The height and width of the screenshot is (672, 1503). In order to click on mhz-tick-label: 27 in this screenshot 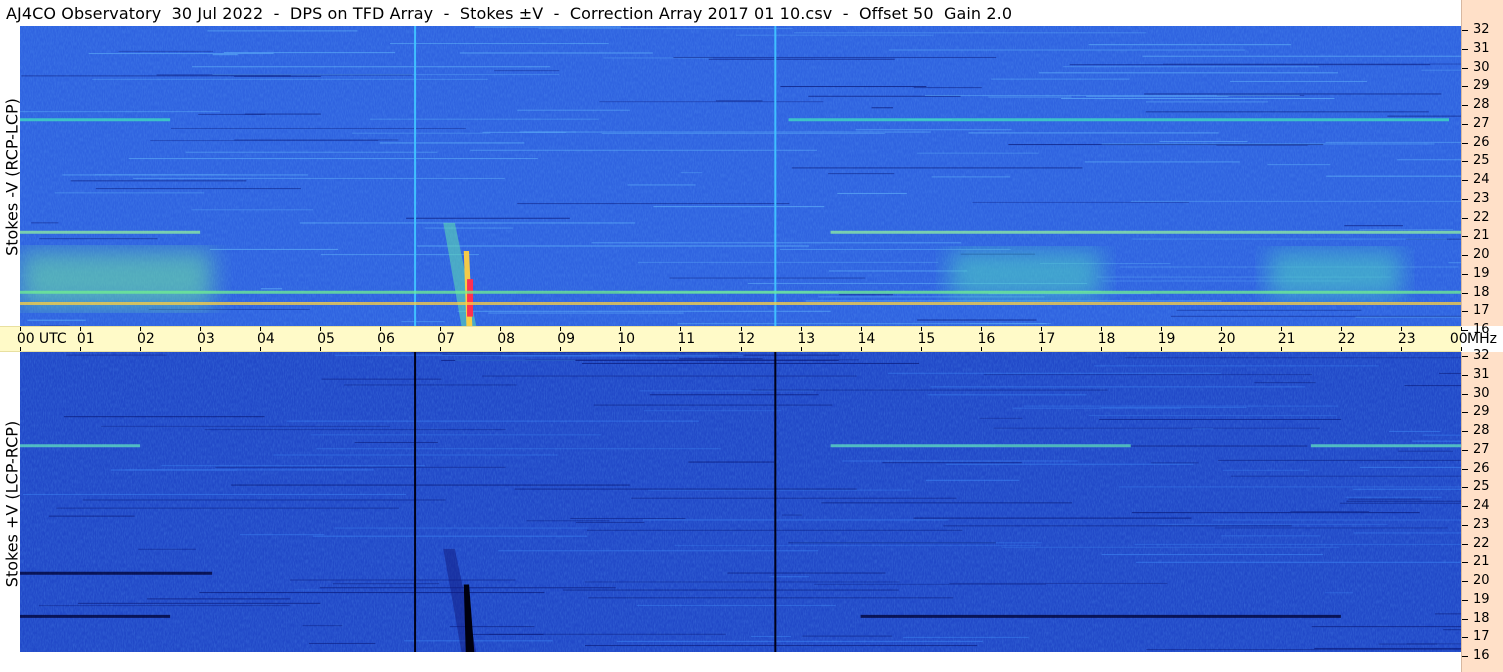, I will do `click(1481, 449)`.